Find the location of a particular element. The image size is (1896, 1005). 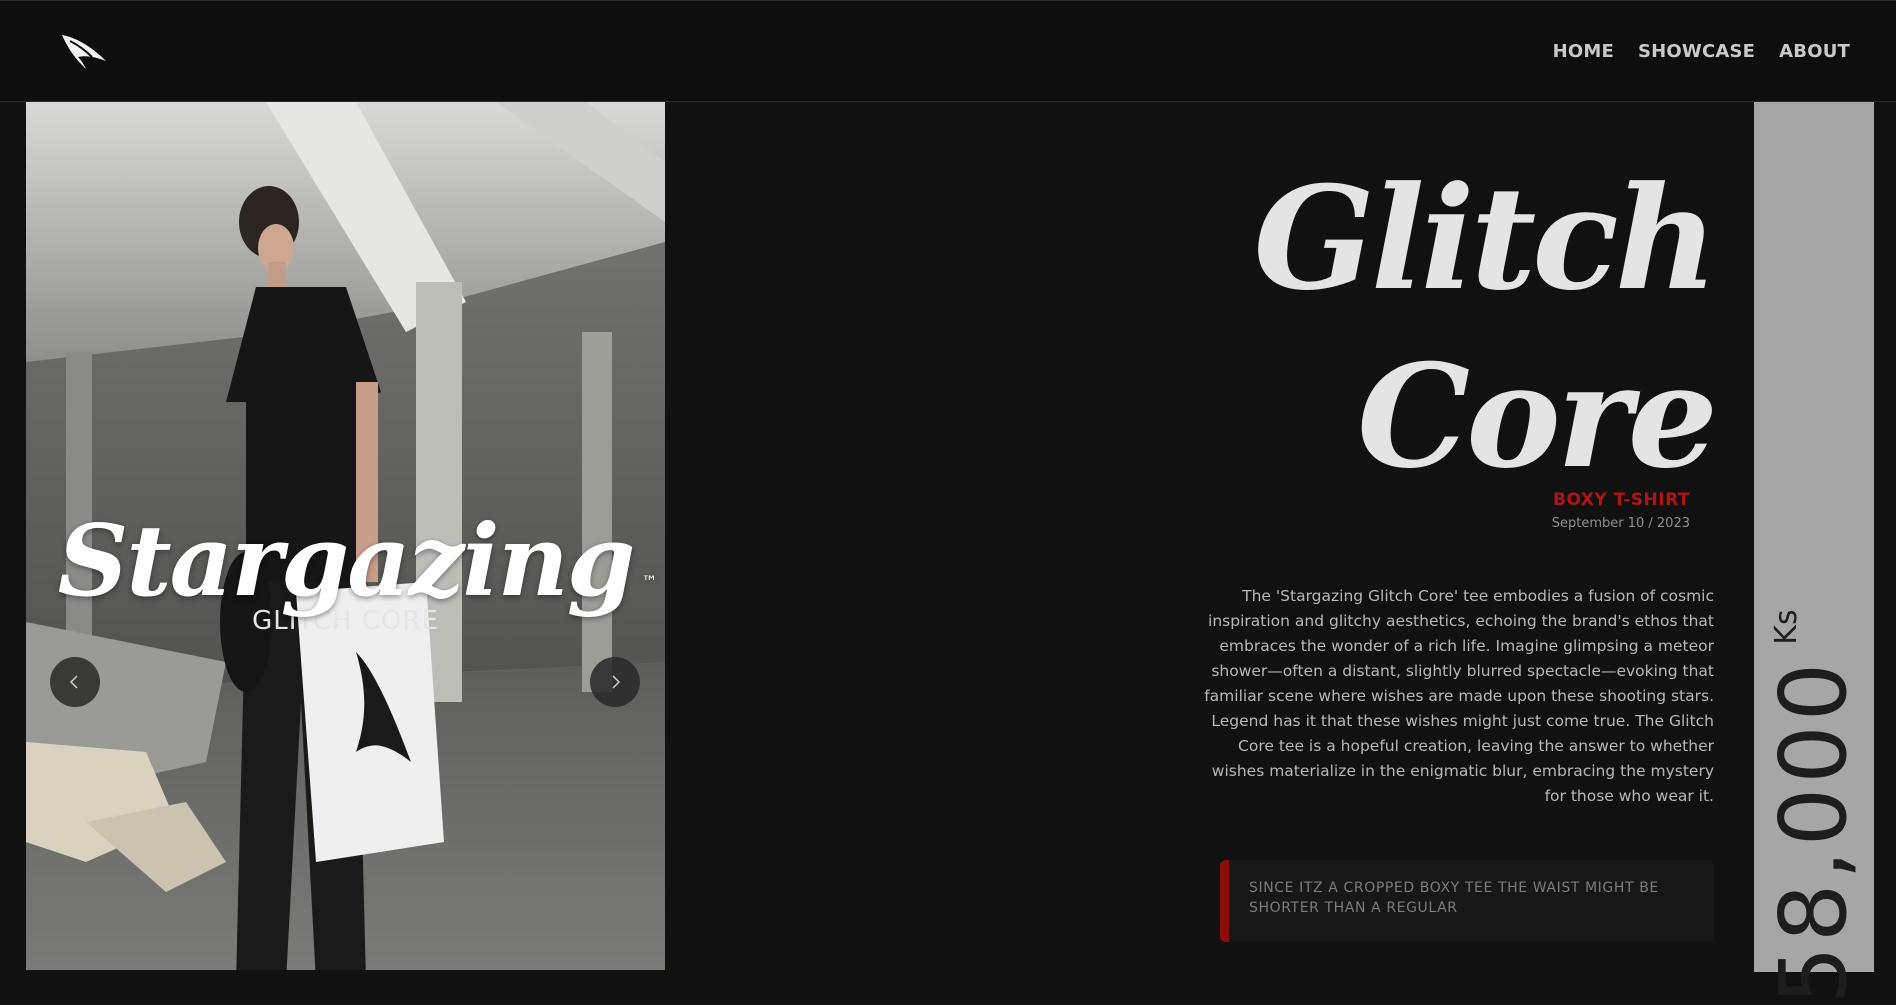

price-value: 58,000 is located at coordinates (1813, 831).